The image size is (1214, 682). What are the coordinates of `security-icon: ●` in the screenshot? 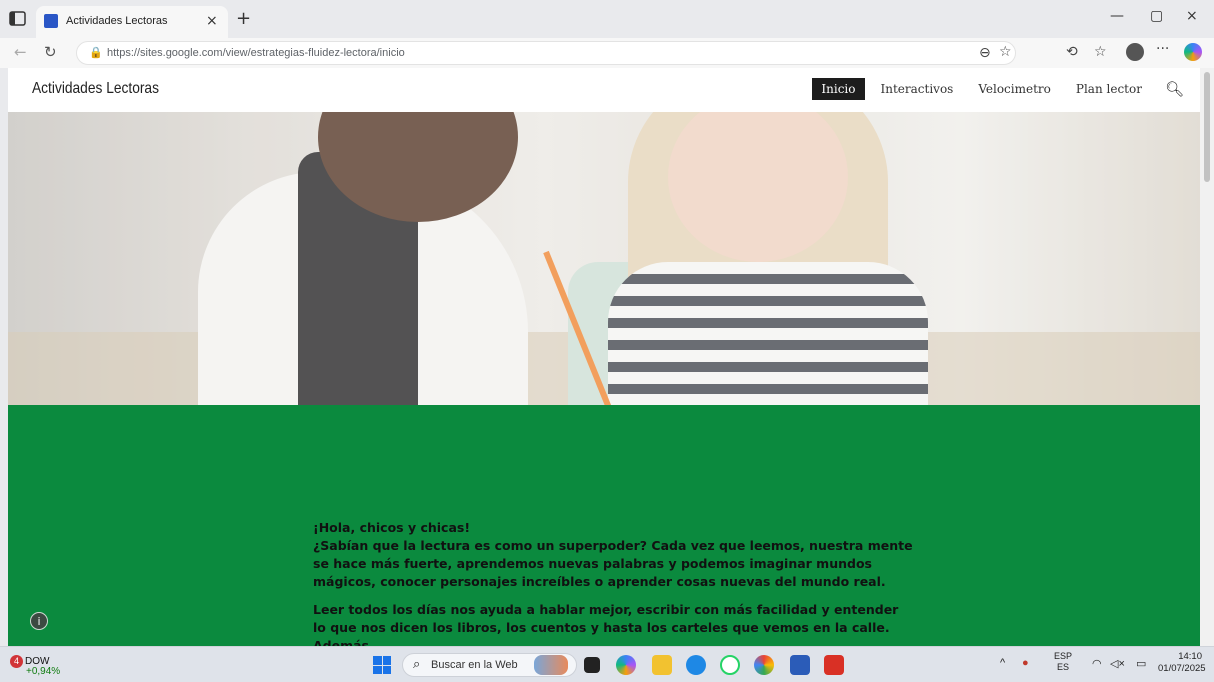 It's located at (1025, 663).